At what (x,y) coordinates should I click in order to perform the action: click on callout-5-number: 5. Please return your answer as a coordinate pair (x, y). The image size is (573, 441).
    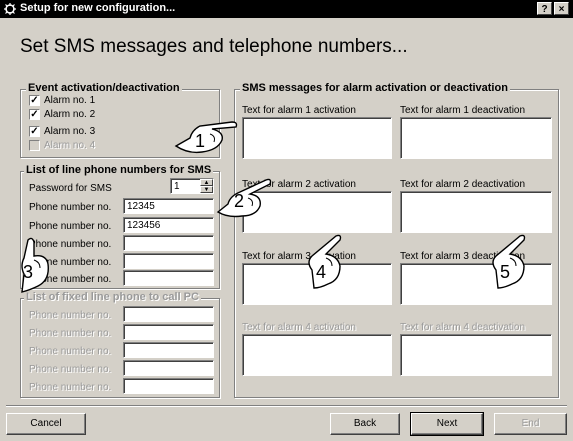
    Looking at the image, I should click on (505, 272).